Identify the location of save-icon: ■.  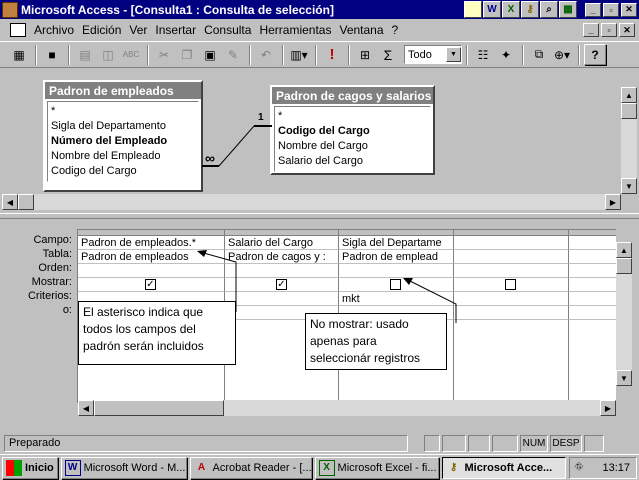
(52, 54).